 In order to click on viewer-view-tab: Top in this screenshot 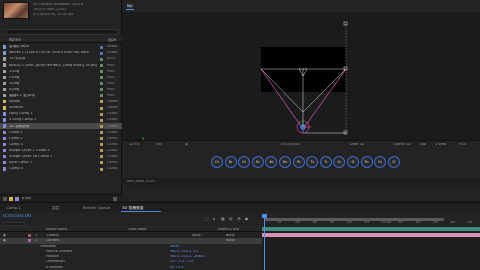, I will do `click(129, 6)`.